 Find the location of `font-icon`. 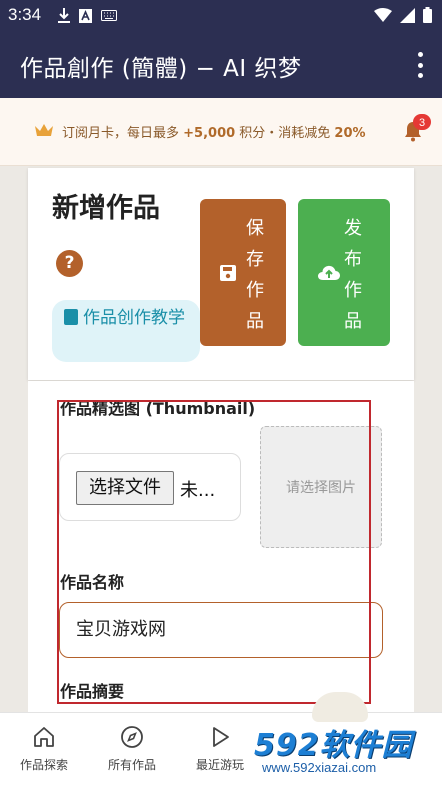

font-icon is located at coordinates (85, 15).